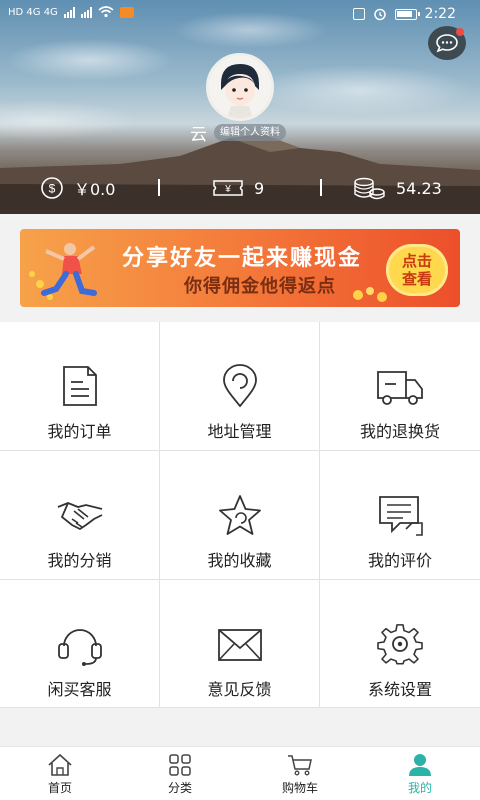 The image size is (480, 800). What do you see at coordinates (379, 14) in the screenshot?
I see `alarm-icon` at bounding box center [379, 14].